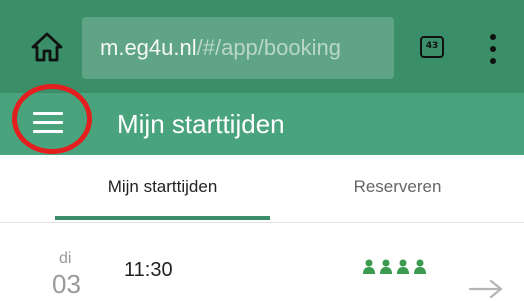 The height and width of the screenshot is (301, 524). I want to click on tab-count: 43, so click(432, 46).